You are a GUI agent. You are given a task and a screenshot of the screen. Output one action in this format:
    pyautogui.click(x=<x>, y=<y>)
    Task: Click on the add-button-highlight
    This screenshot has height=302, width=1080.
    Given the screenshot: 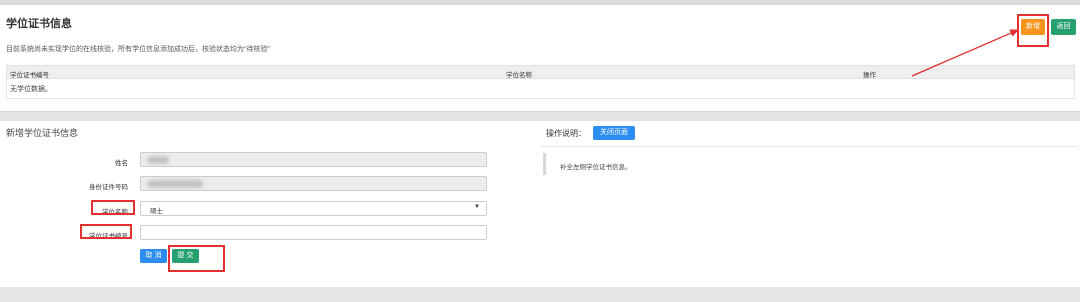 What is the action you would take?
    pyautogui.click(x=1033, y=30)
    